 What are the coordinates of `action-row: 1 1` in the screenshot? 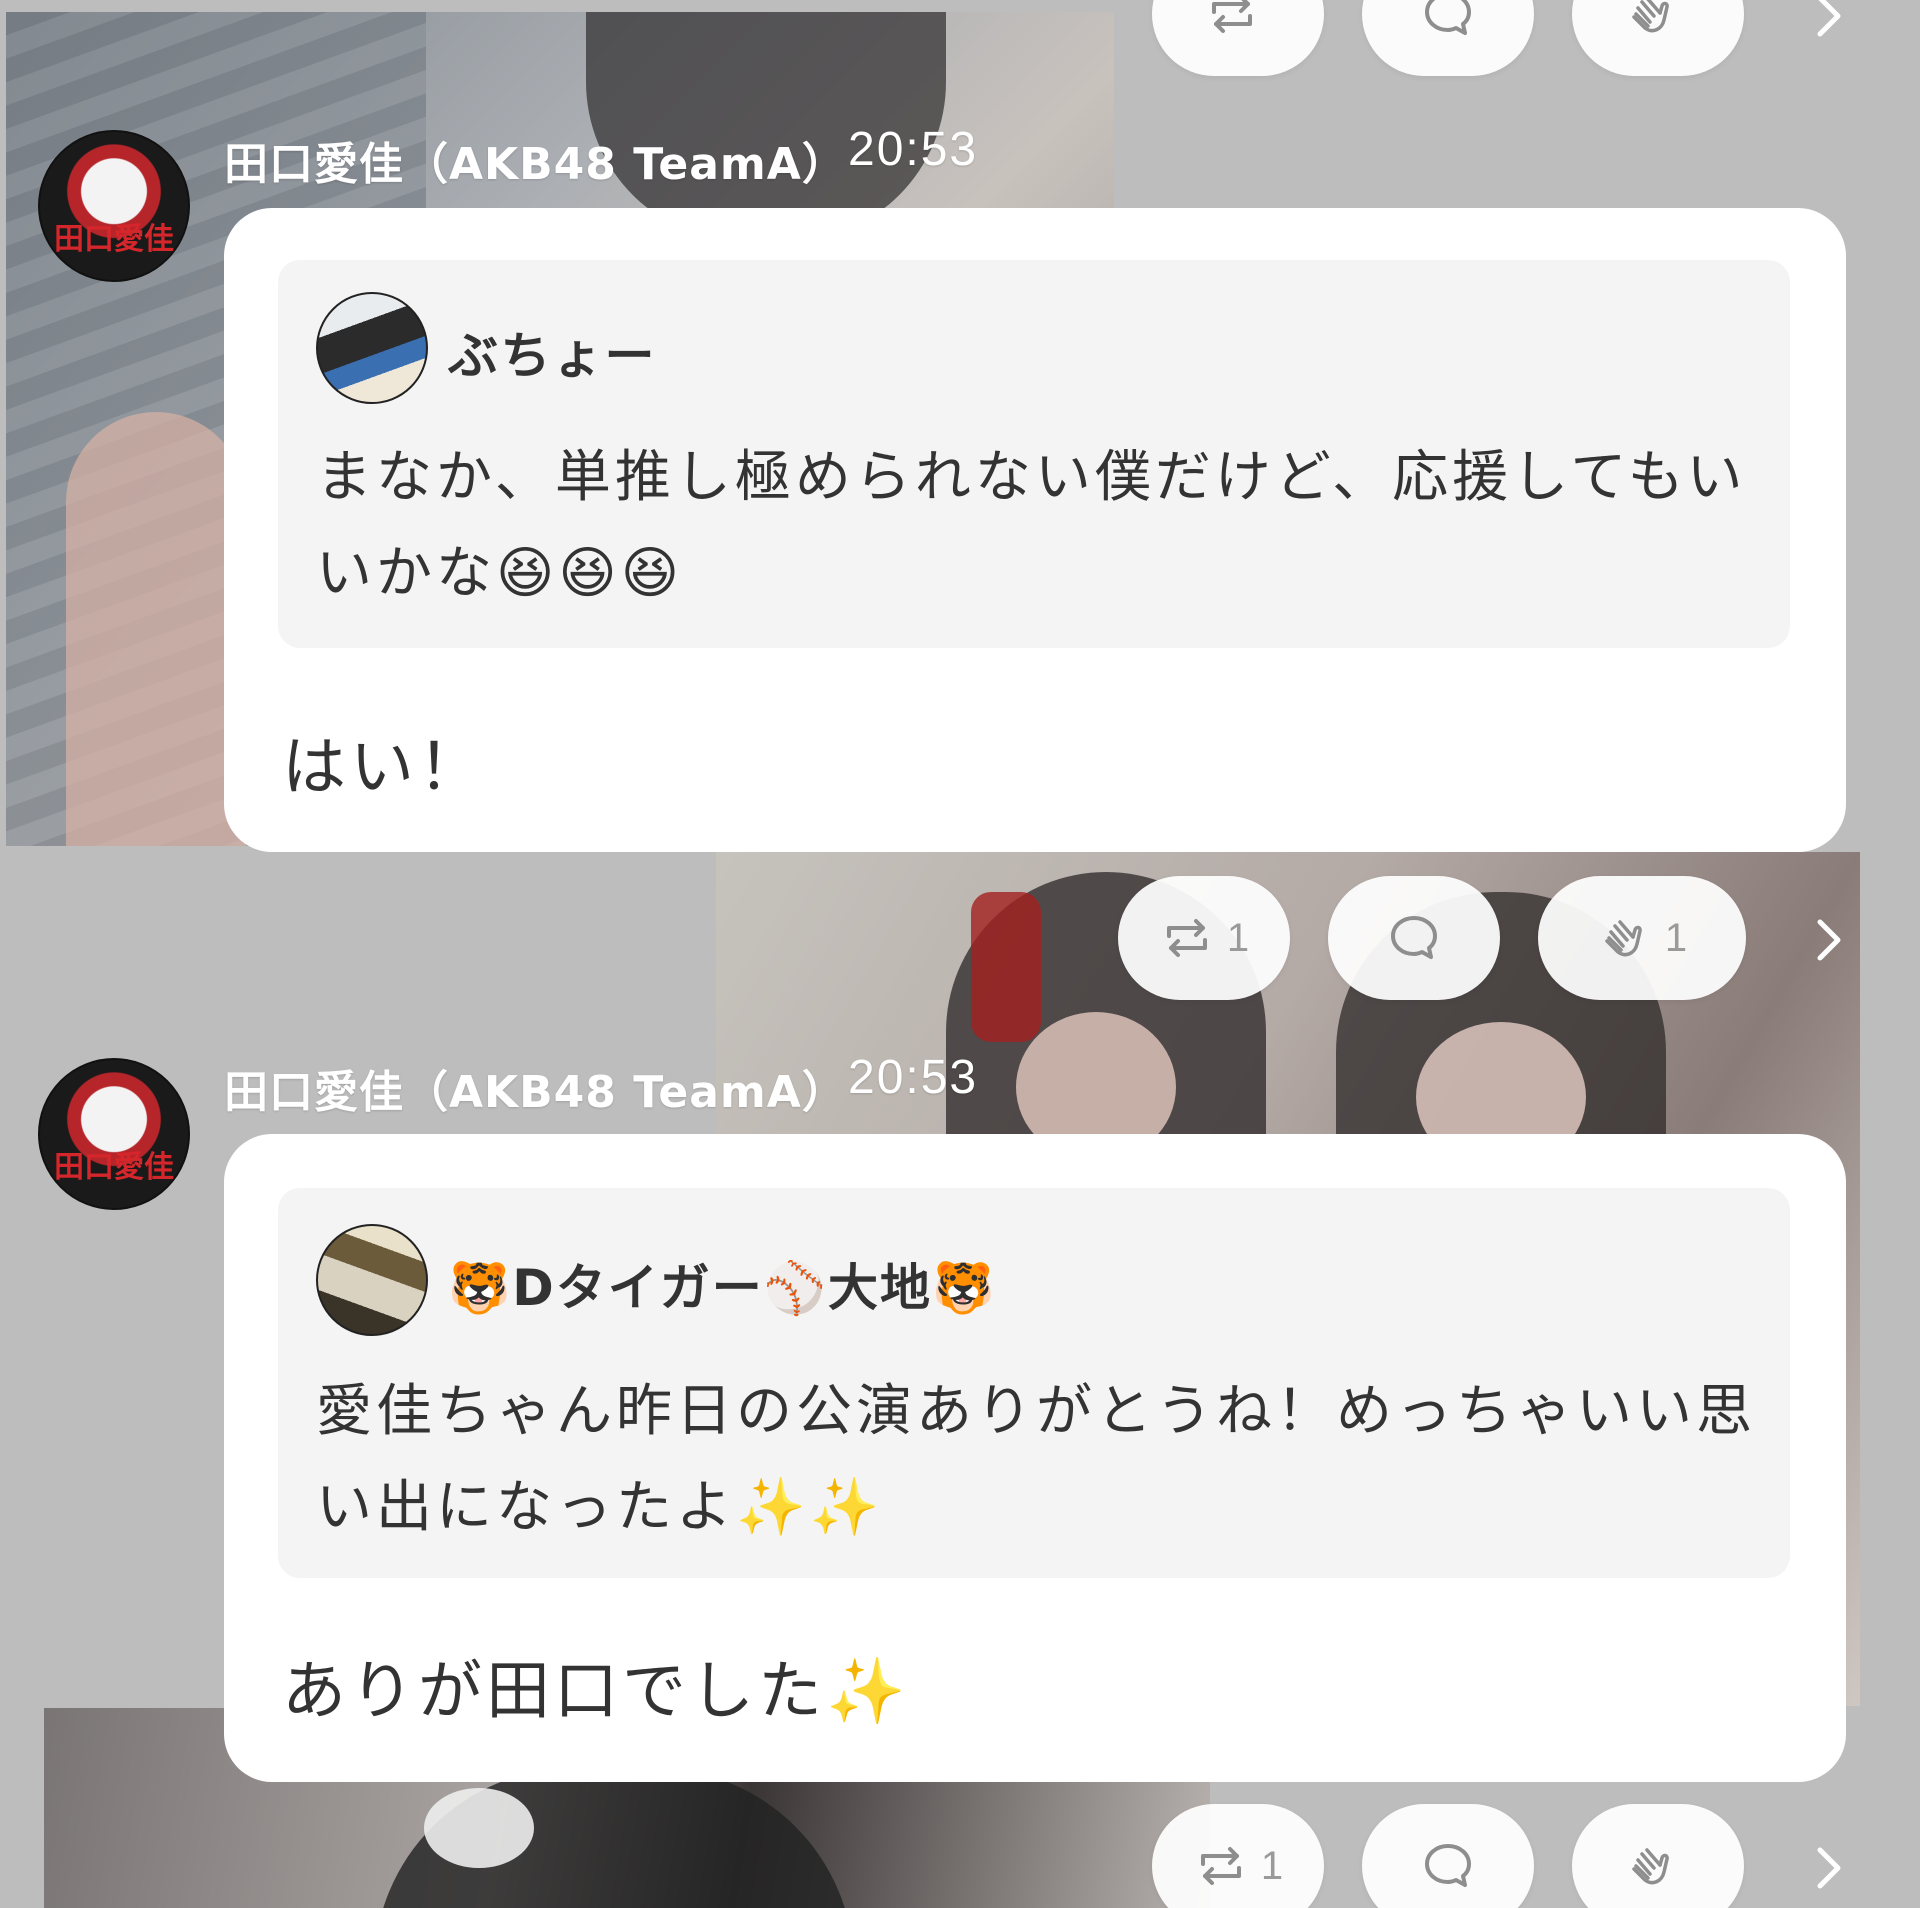 It's located at (1432, 938).